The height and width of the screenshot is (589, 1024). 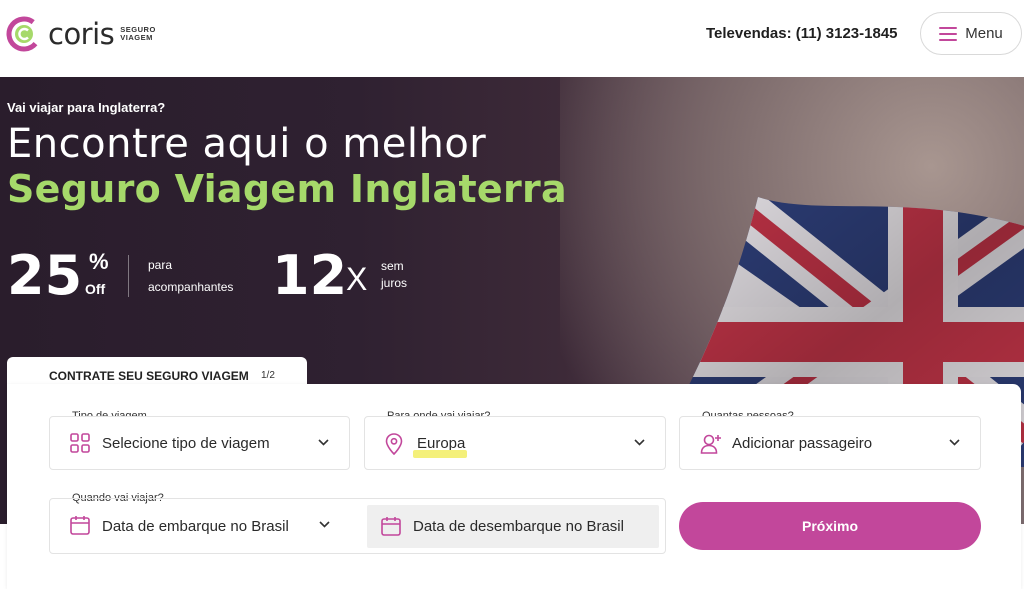 I want to click on promo-discount-number: 25, so click(x=45, y=275).